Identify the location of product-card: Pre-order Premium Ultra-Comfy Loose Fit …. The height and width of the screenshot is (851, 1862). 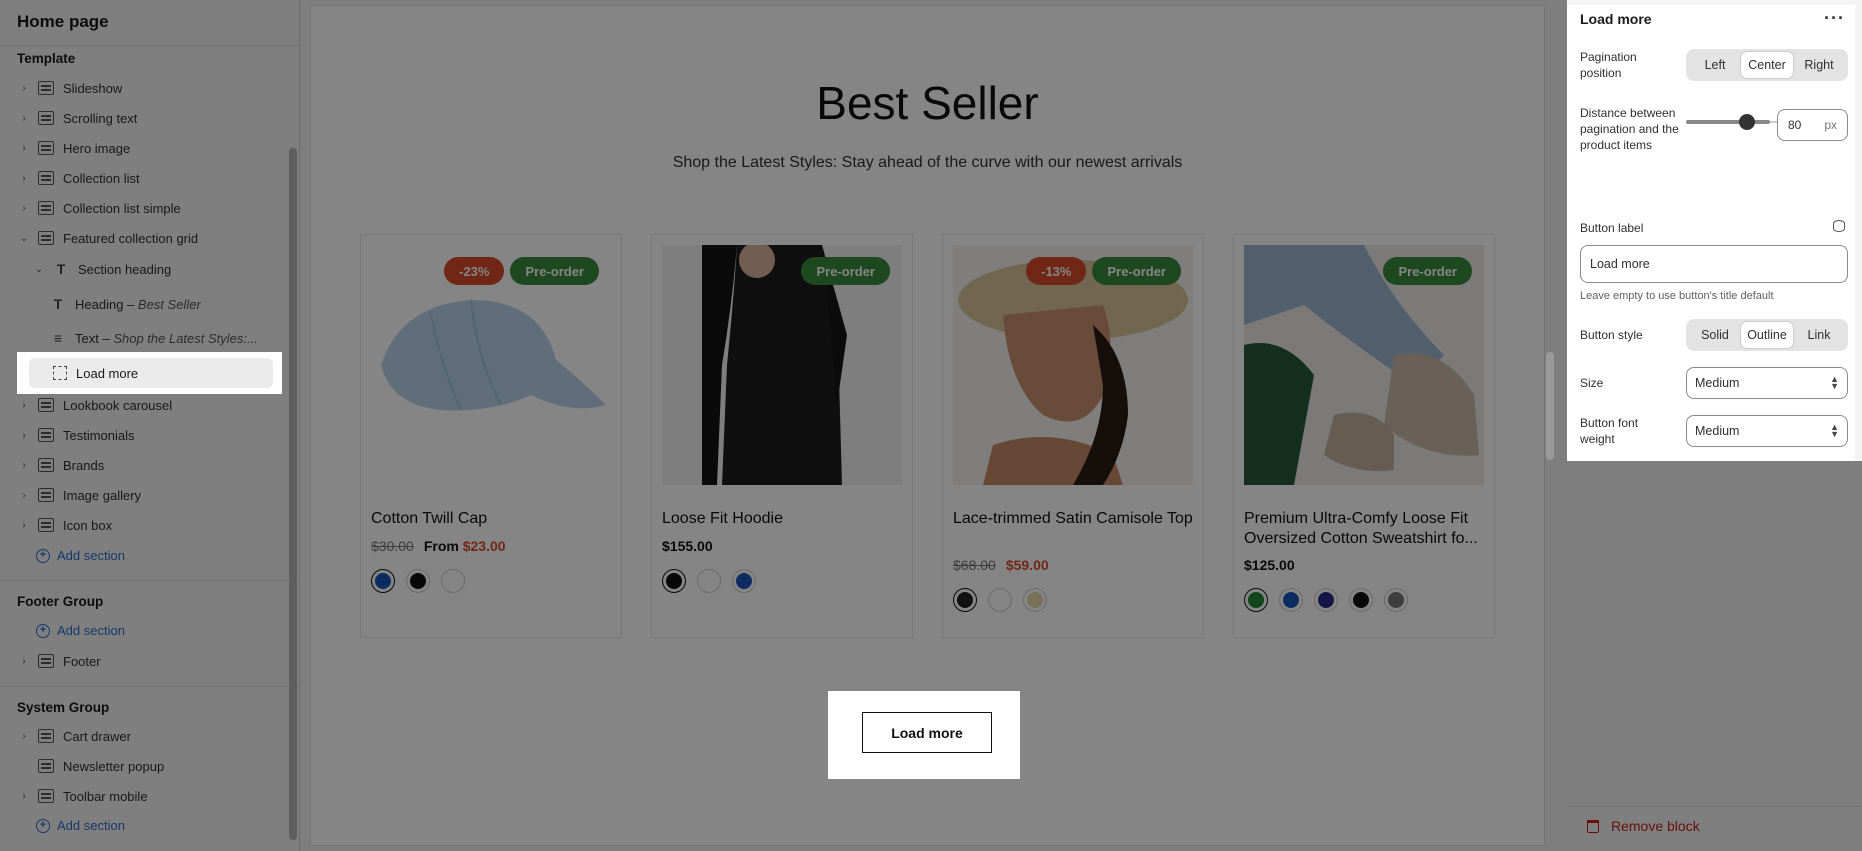
(1364, 436).